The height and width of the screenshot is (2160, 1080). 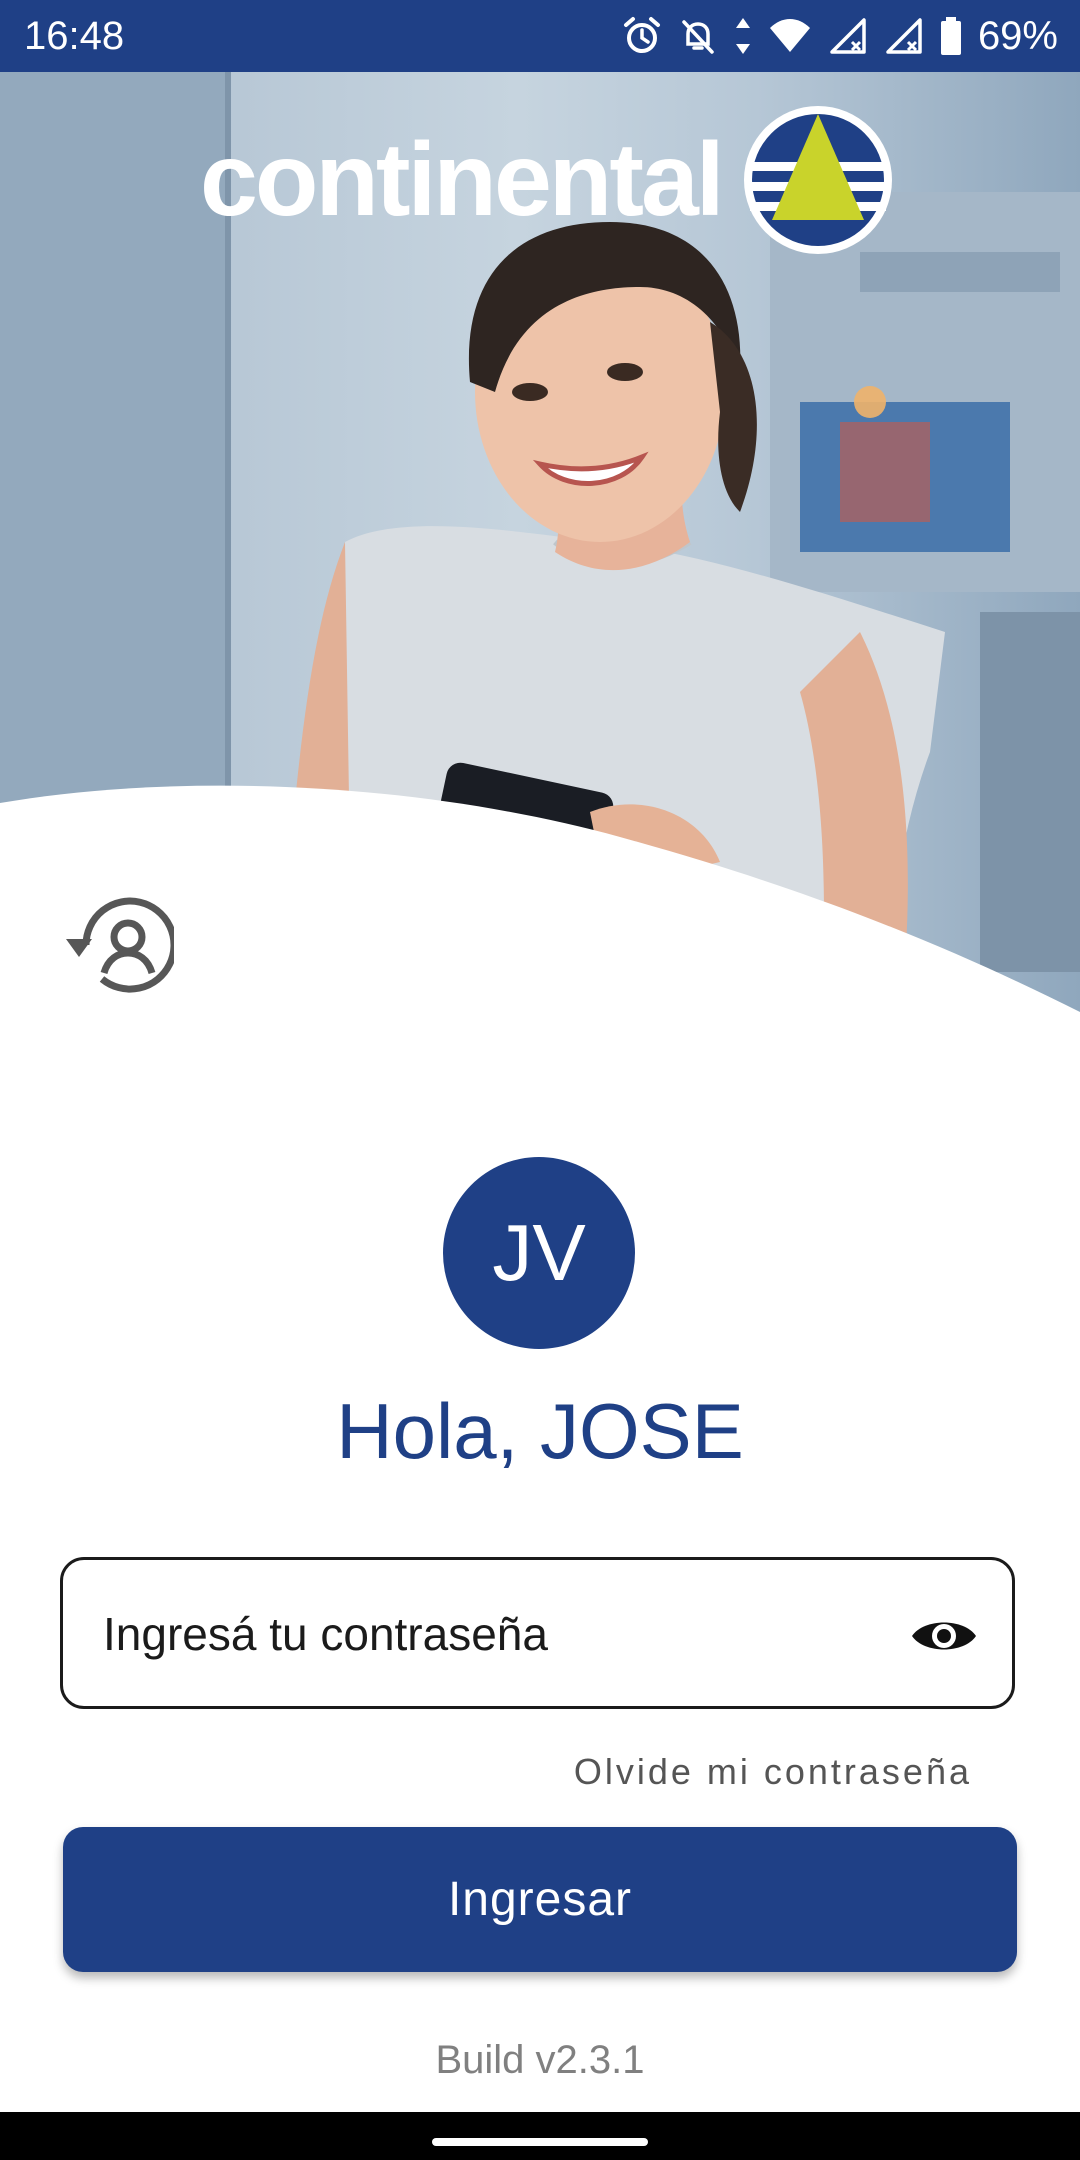 I want to click on build-version: Build v2.3.1, so click(x=540, y=2060).